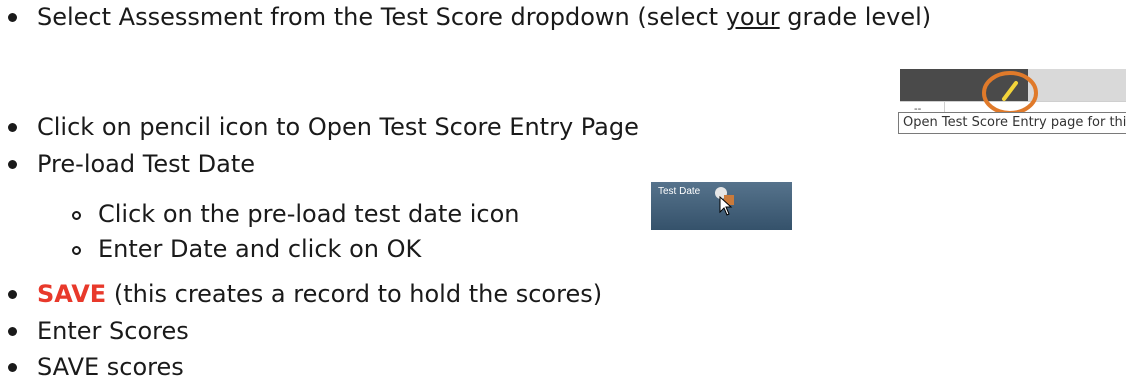  What do you see at coordinates (72, 294) in the screenshot?
I see `save-emphasis: SAVE` at bounding box center [72, 294].